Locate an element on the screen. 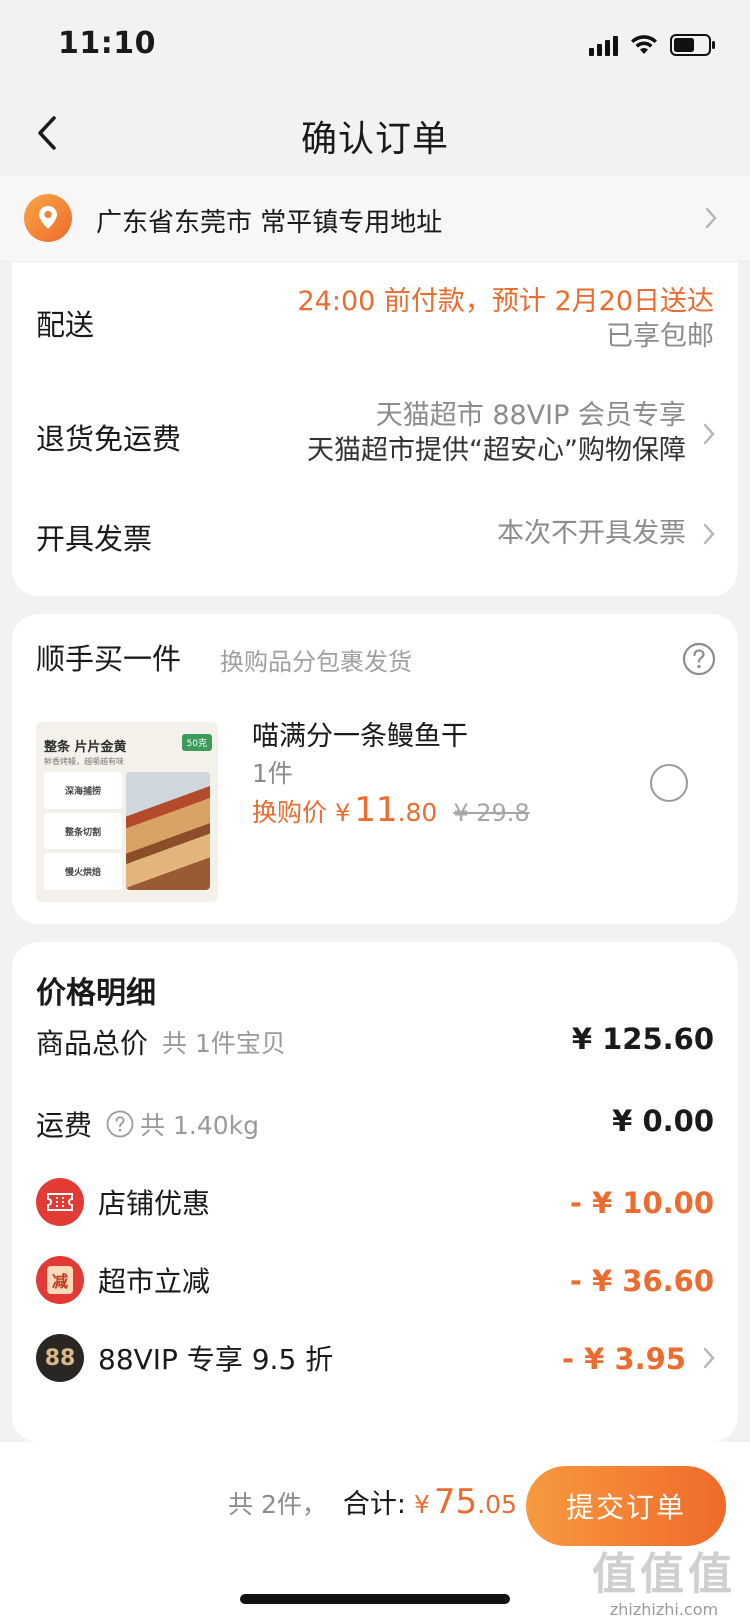 The width and height of the screenshot is (750, 1624). vip88-icon: 88 is located at coordinates (60, 1358).